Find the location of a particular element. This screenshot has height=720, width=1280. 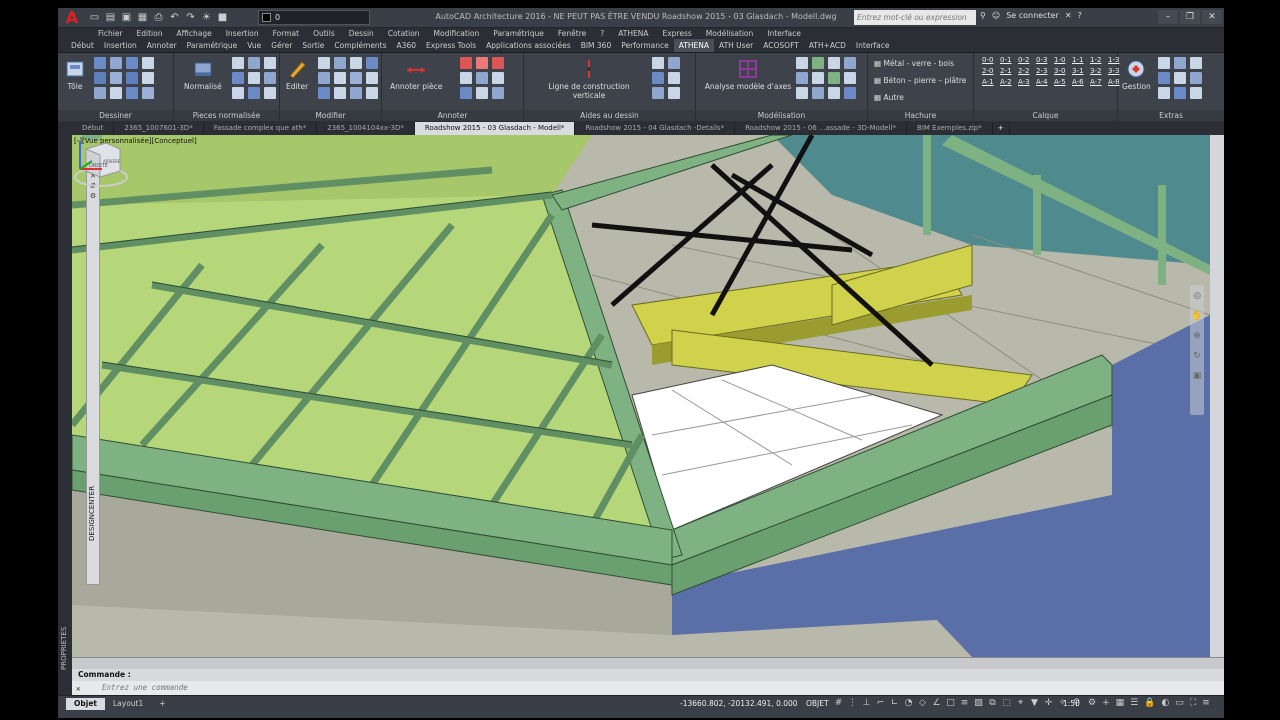

lock-icon: 🔒 is located at coordinates (1149, 703).